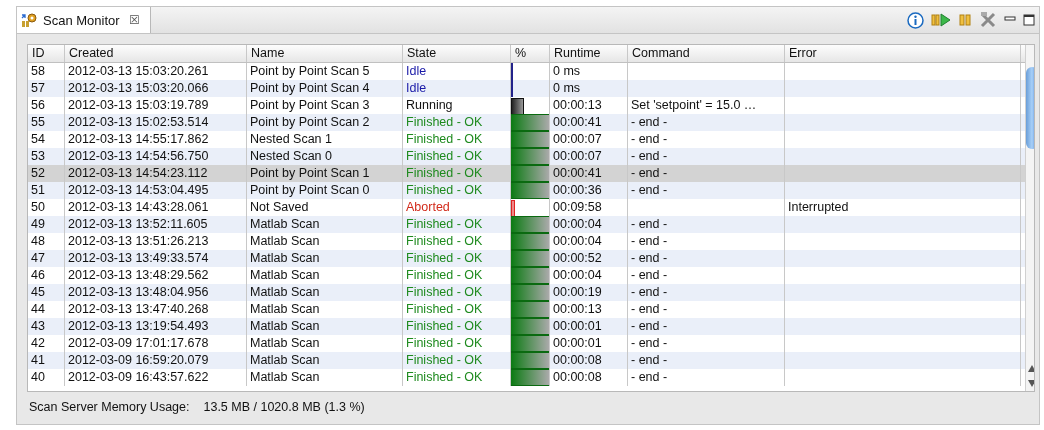 The height and width of the screenshot is (430, 1044). What do you see at coordinates (526, 258) in the screenshot?
I see `table-row: 47 2012-03-13 13:49:33.574 Matlab Scan Finished - OK 00:00:52 - end -` at bounding box center [526, 258].